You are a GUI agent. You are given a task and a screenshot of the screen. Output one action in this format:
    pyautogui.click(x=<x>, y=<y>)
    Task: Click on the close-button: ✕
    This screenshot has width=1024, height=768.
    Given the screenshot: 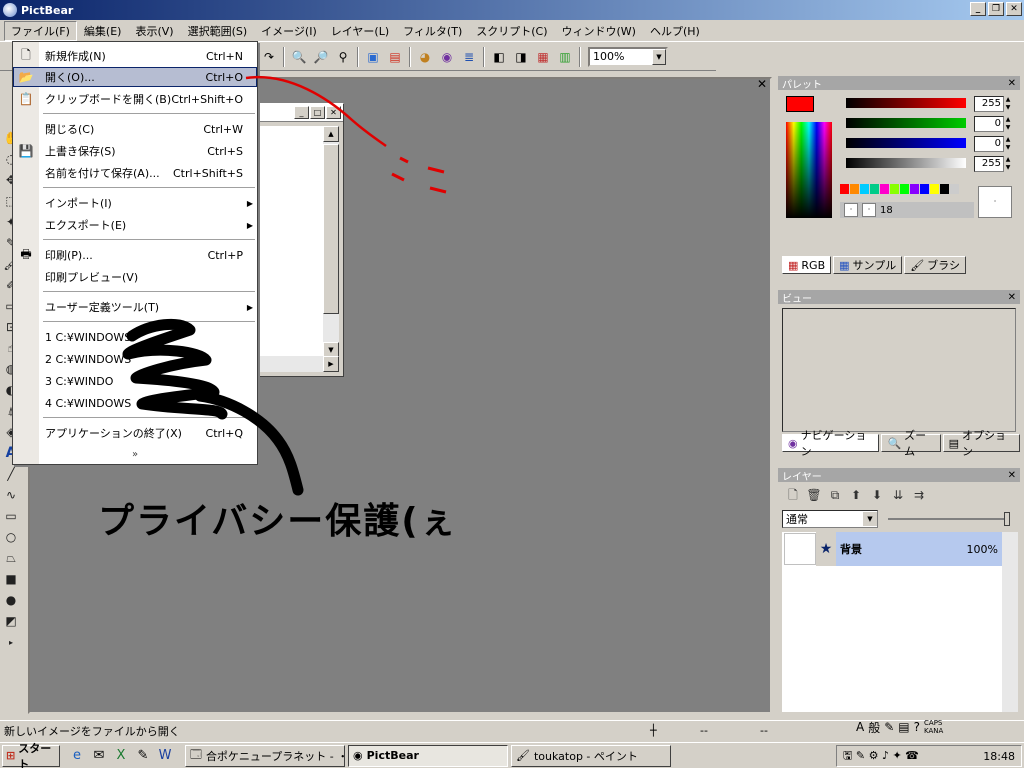 What is the action you would take?
    pyautogui.click(x=1014, y=9)
    